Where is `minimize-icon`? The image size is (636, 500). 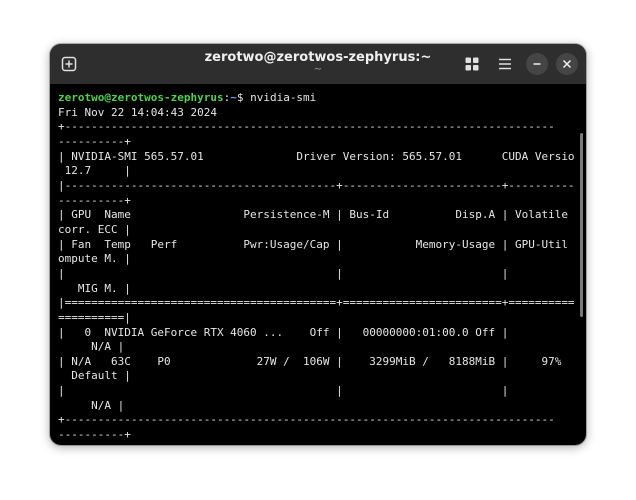 minimize-icon is located at coordinates (537, 64).